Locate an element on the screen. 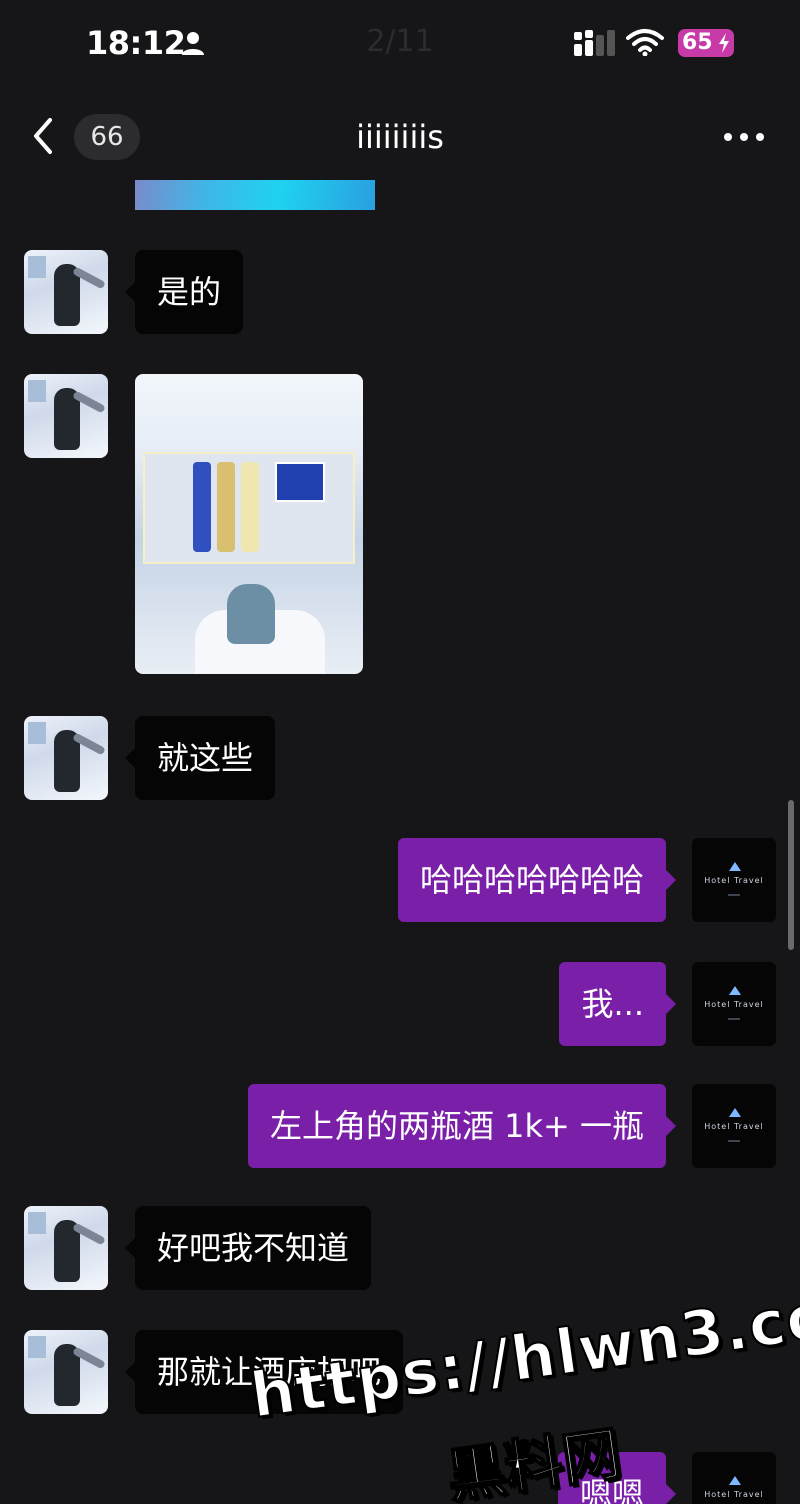 This screenshot has width=800, height=1504. chat-title: iiiiiiiis is located at coordinates (400, 137).